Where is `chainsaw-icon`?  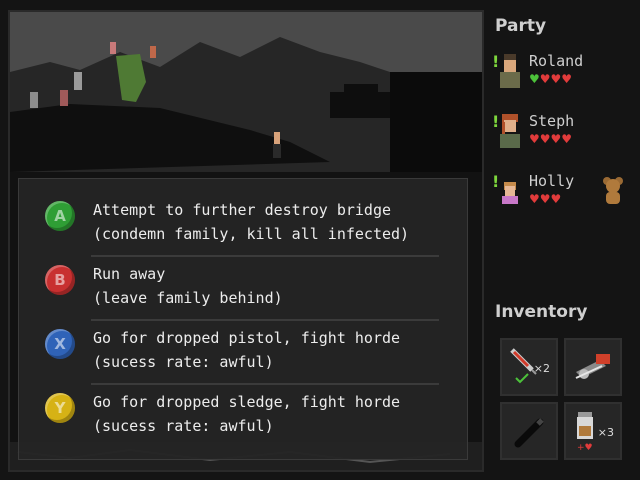 chainsaw-icon is located at coordinates (592, 366).